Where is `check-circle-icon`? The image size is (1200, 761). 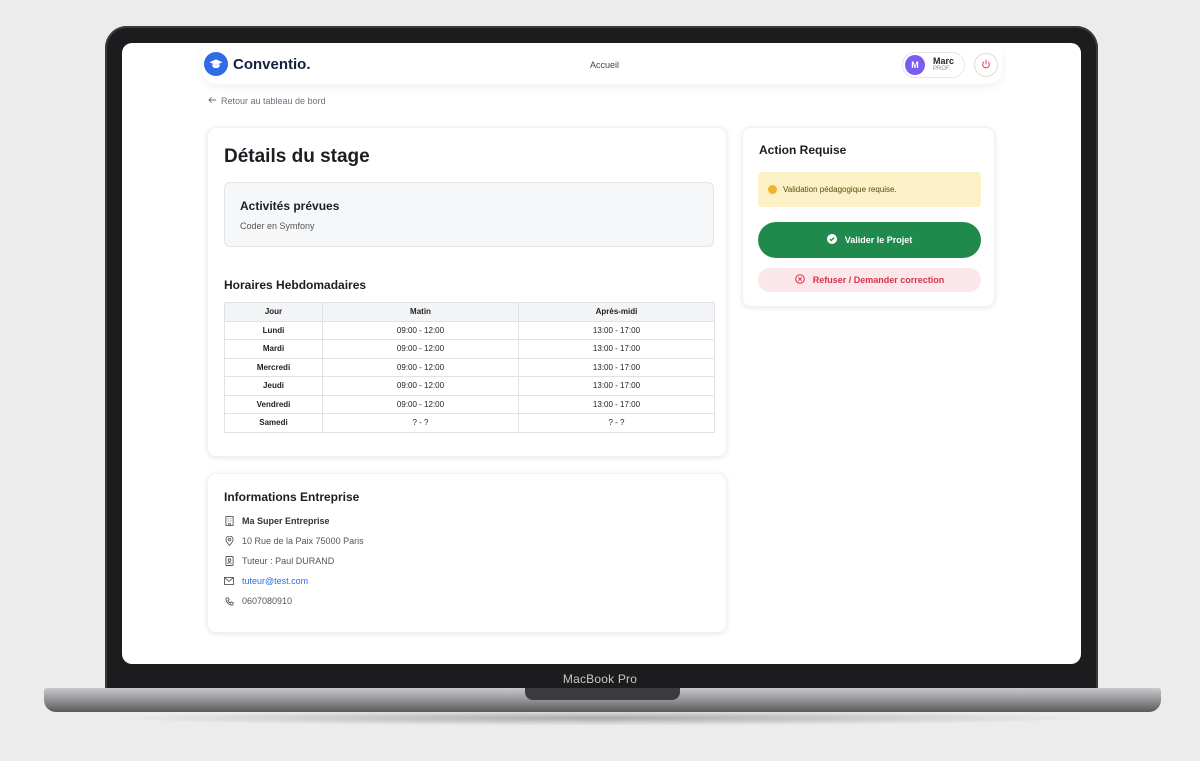 check-circle-icon is located at coordinates (831, 240).